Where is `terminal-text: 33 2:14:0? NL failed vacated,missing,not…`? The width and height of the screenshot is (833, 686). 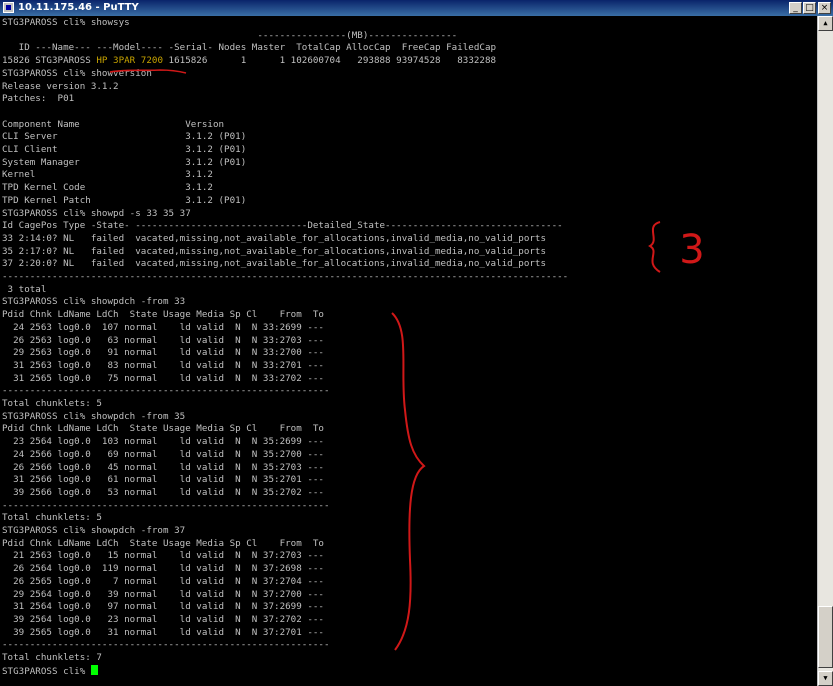 terminal-text: 33 2:14:0? NL failed vacated,missing,not… is located at coordinates (274, 238).